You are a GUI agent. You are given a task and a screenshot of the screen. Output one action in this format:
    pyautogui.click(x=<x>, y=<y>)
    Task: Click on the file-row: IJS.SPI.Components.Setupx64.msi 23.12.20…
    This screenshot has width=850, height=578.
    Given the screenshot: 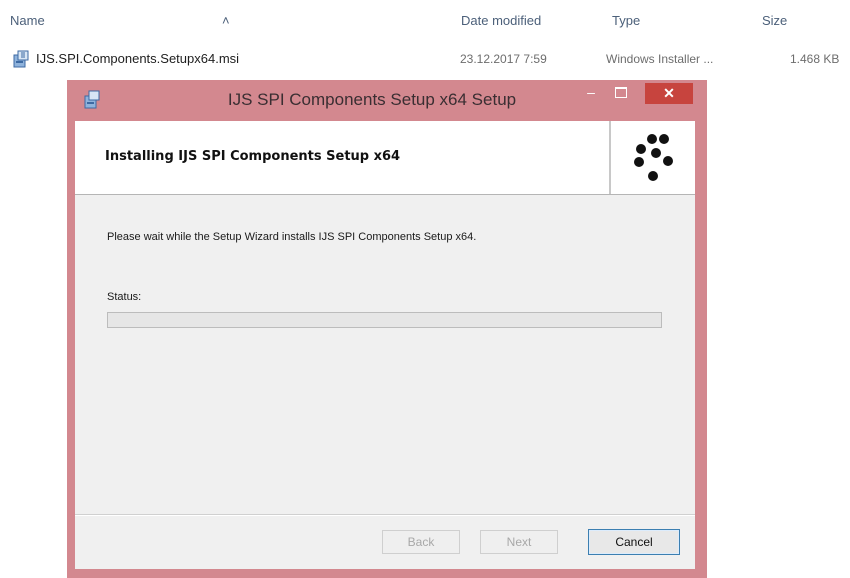 What is the action you would take?
    pyautogui.click(x=428, y=59)
    